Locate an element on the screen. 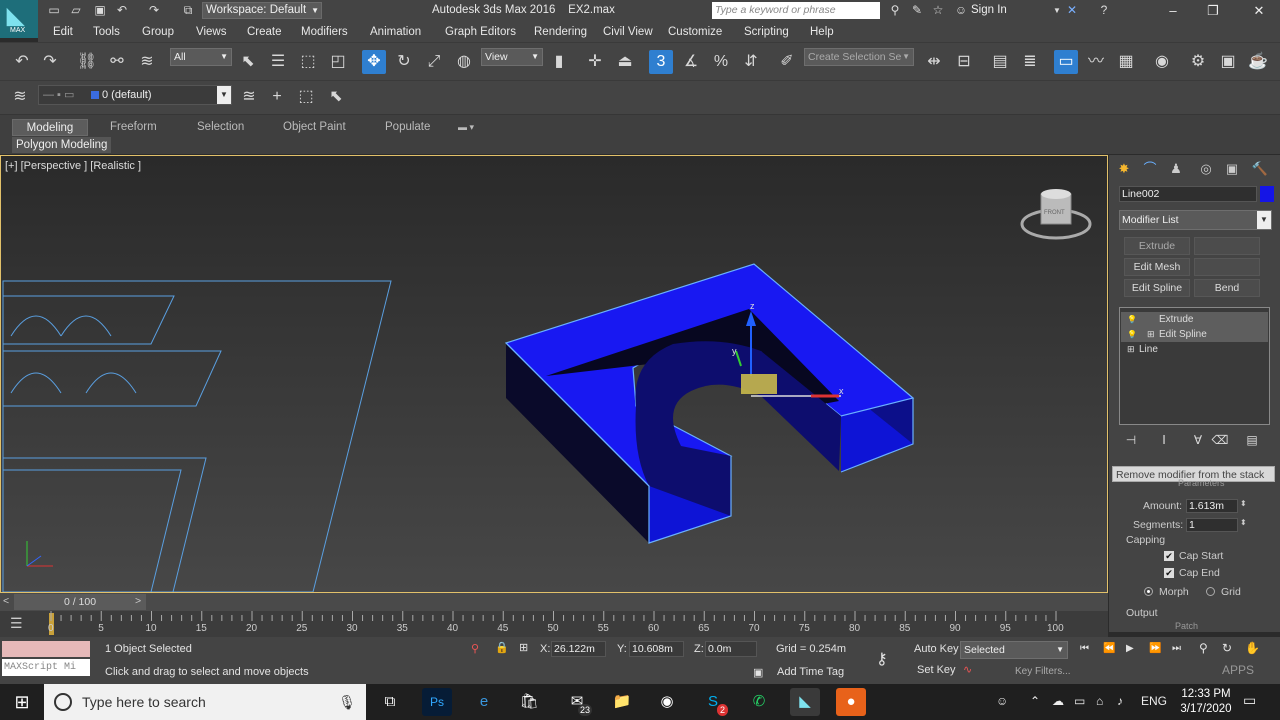  select-and-rotate-icon: ↻ is located at coordinates (404, 62).